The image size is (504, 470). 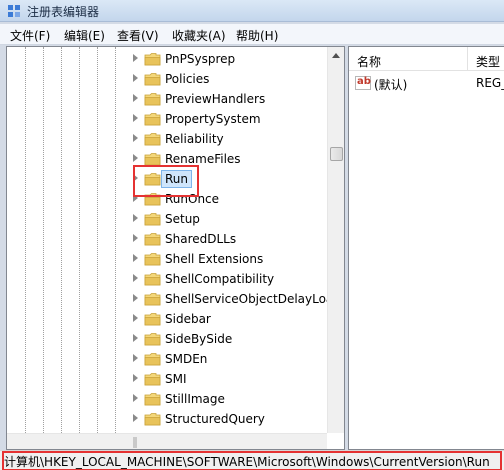 I want to click on tree-item-sidebar: Sidebar, so click(x=167, y=319).